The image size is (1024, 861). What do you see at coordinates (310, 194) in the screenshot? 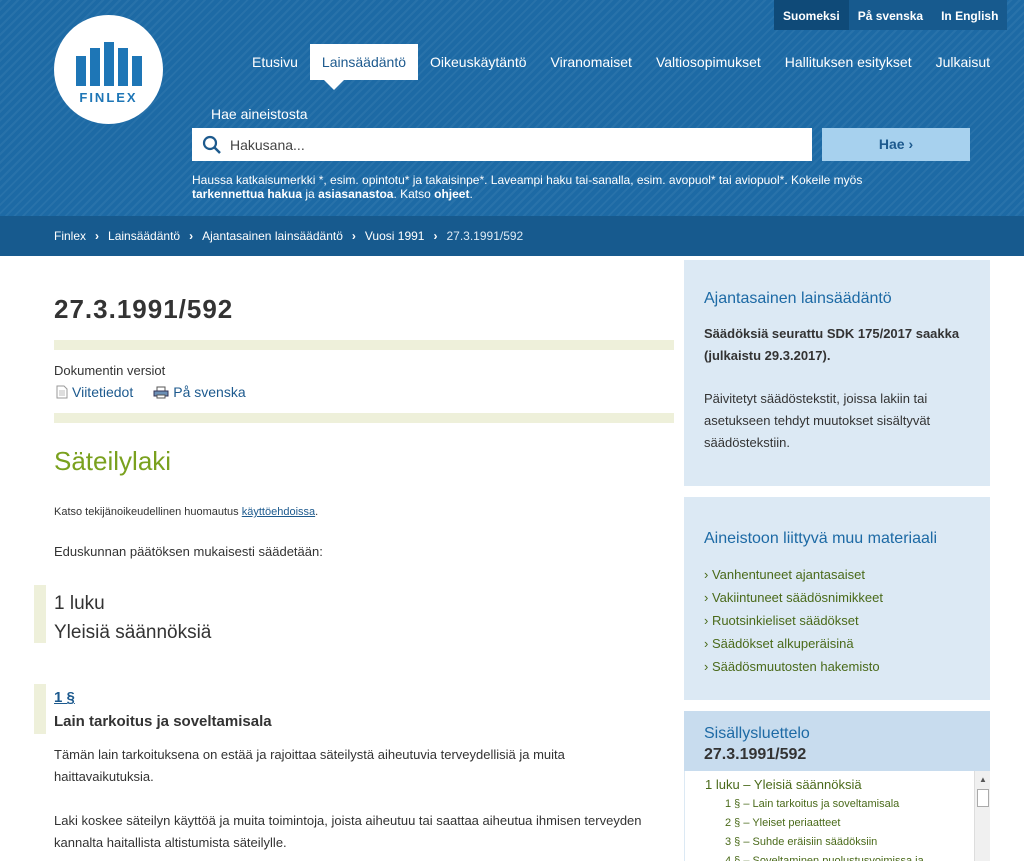
I see `hint-and: ja` at bounding box center [310, 194].